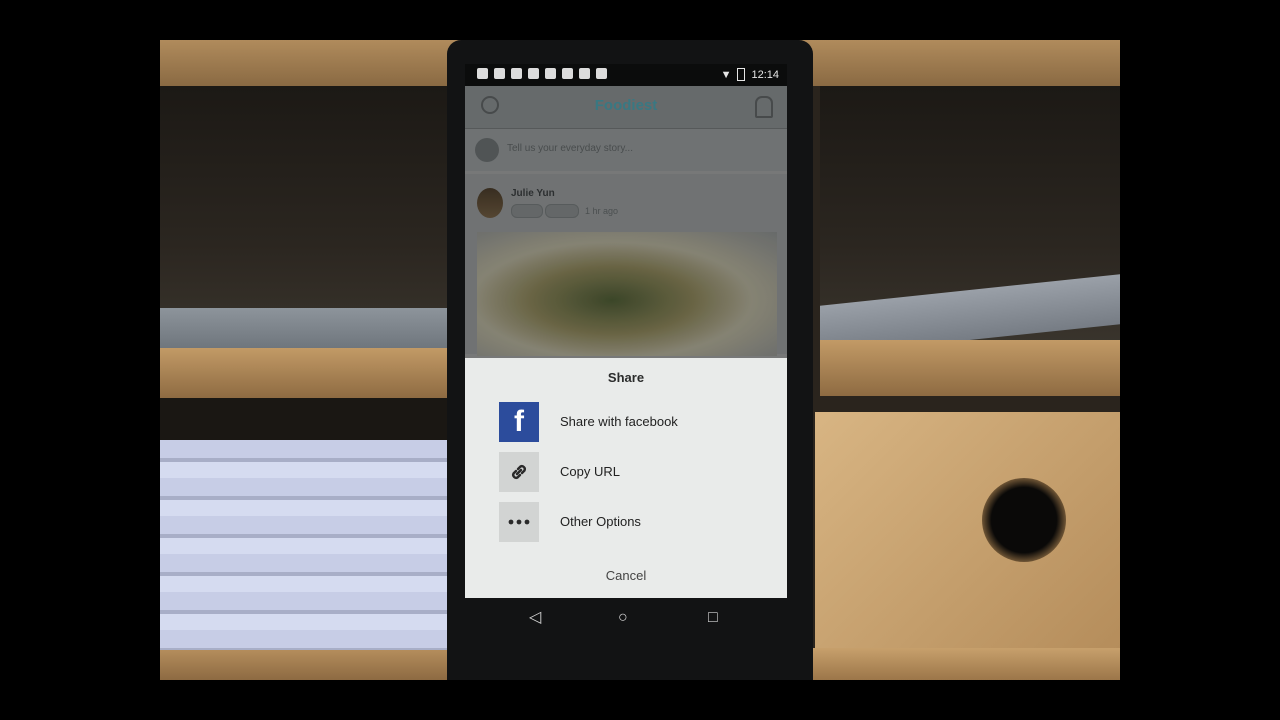  I want to click on other-options-option: Other Options, so click(634, 522).